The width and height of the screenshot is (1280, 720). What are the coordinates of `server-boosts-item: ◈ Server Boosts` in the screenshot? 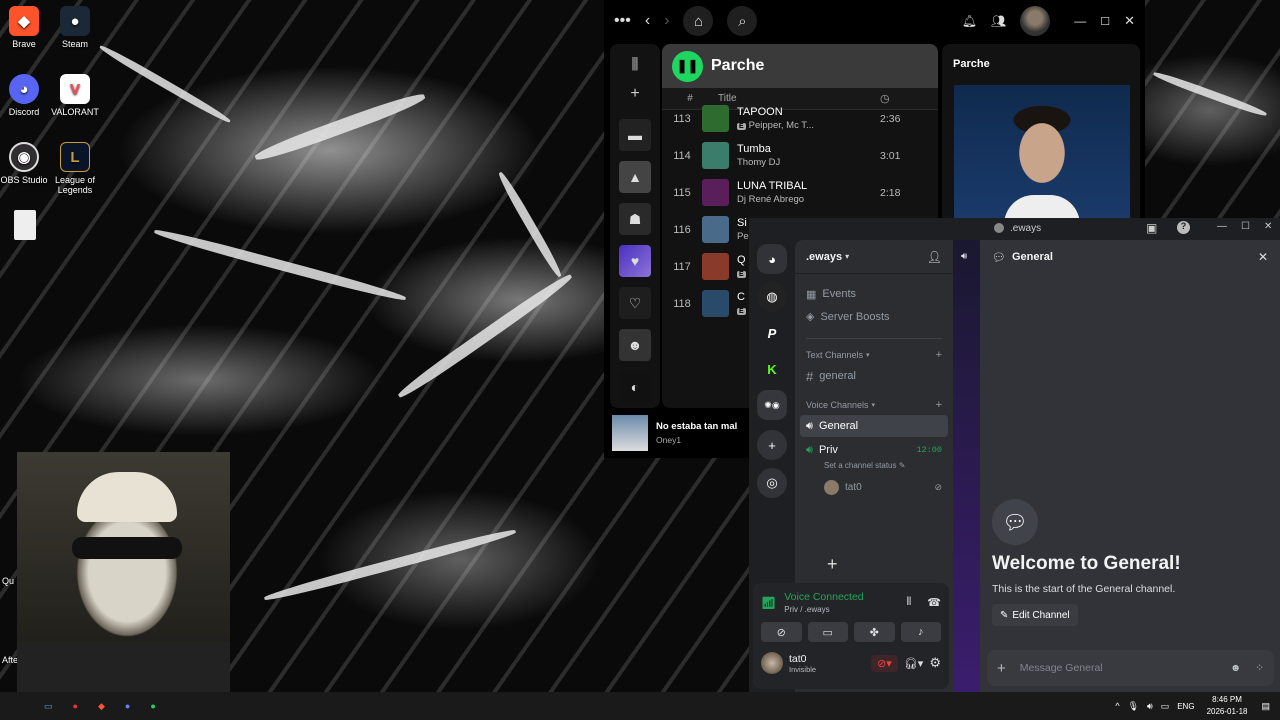 It's located at (874, 316).